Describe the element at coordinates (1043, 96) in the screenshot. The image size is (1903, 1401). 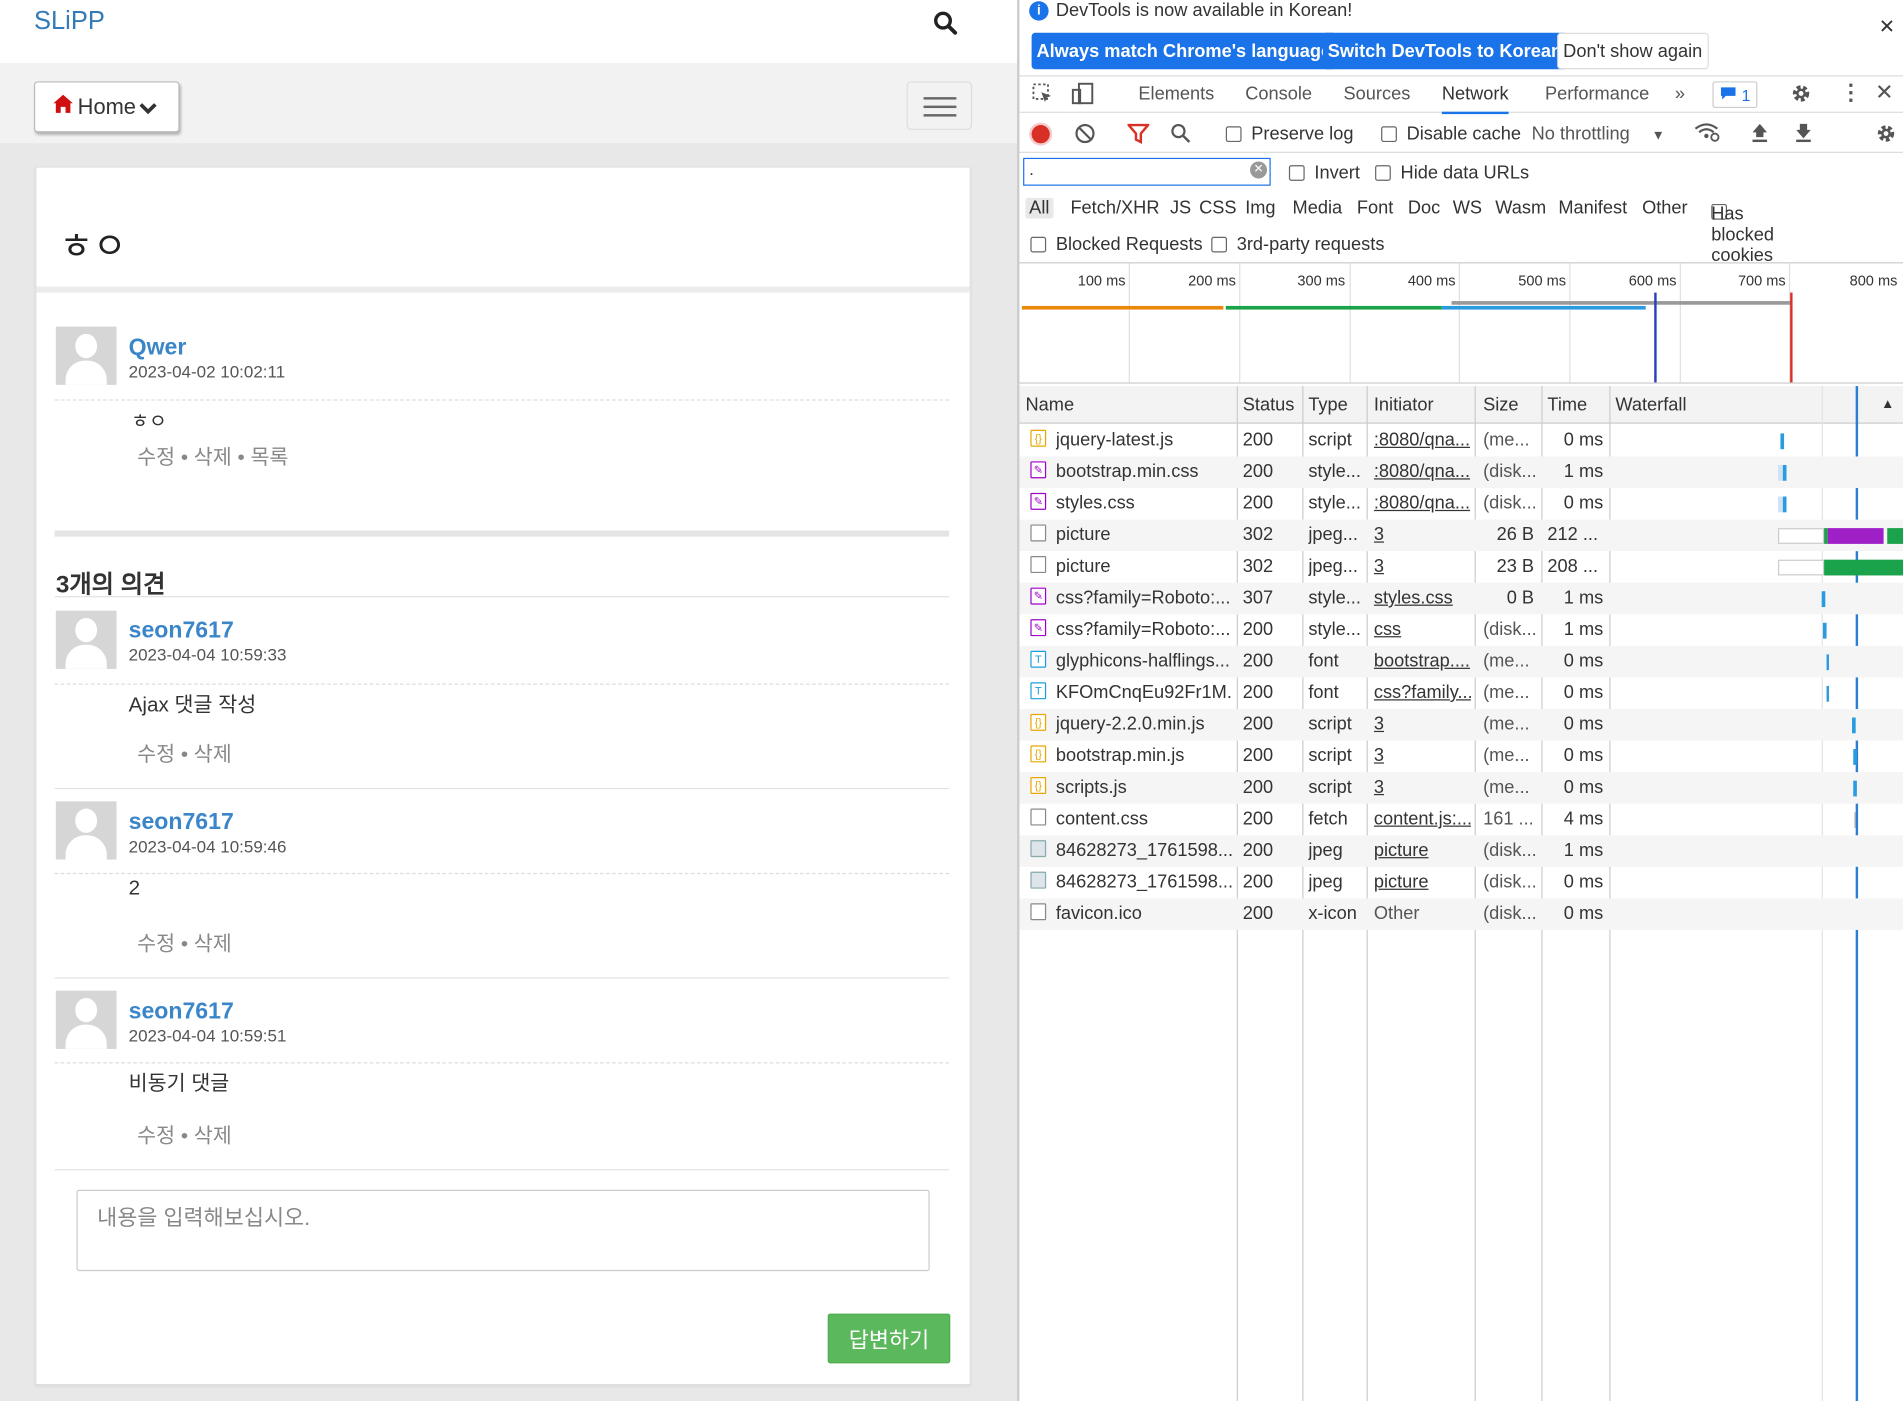
I see `inspect-element-icon` at that location.